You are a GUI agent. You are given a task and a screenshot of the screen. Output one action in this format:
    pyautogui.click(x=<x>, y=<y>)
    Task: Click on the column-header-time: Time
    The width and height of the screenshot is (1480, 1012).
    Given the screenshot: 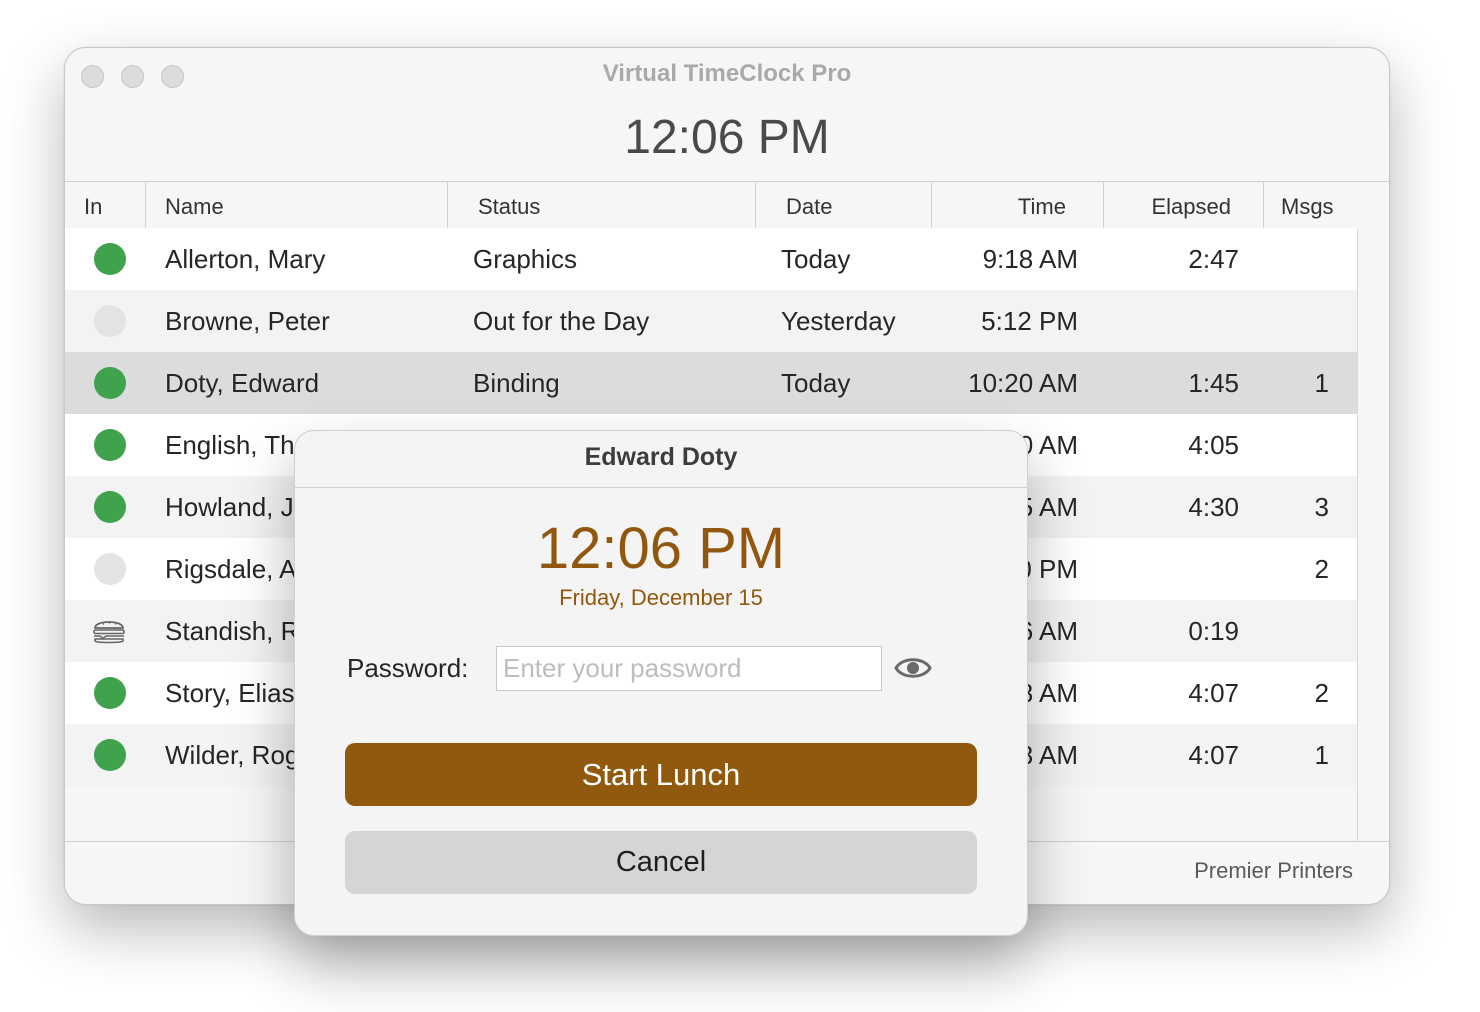 What is the action you would take?
    pyautogui.click(x=998, y=205)
    